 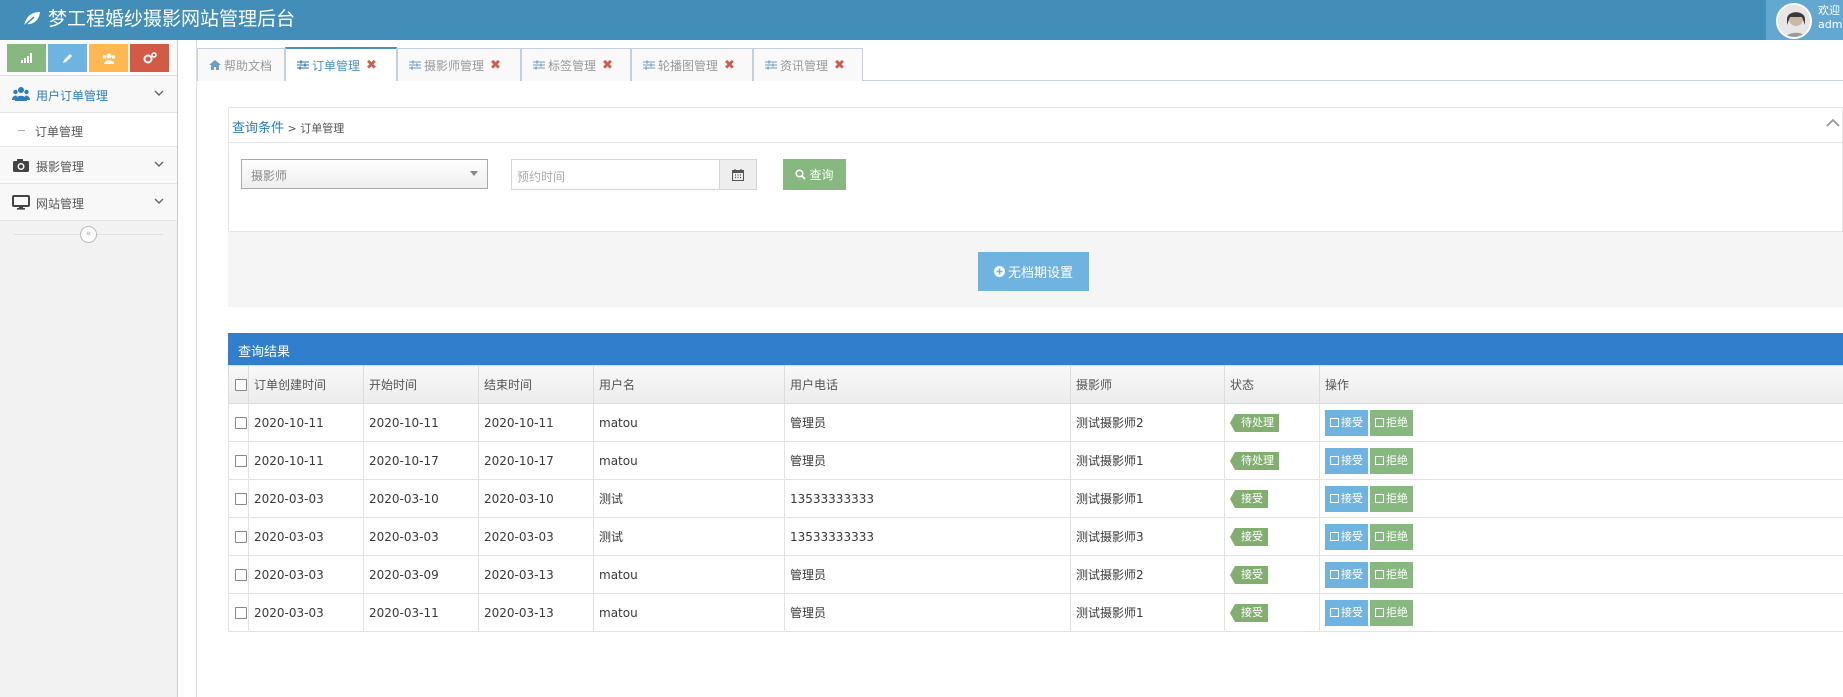 What do you see at coordinates (1833, 123) in the screenshot?
I see `chevron-up-icon` at bounding box center [1833, 123].